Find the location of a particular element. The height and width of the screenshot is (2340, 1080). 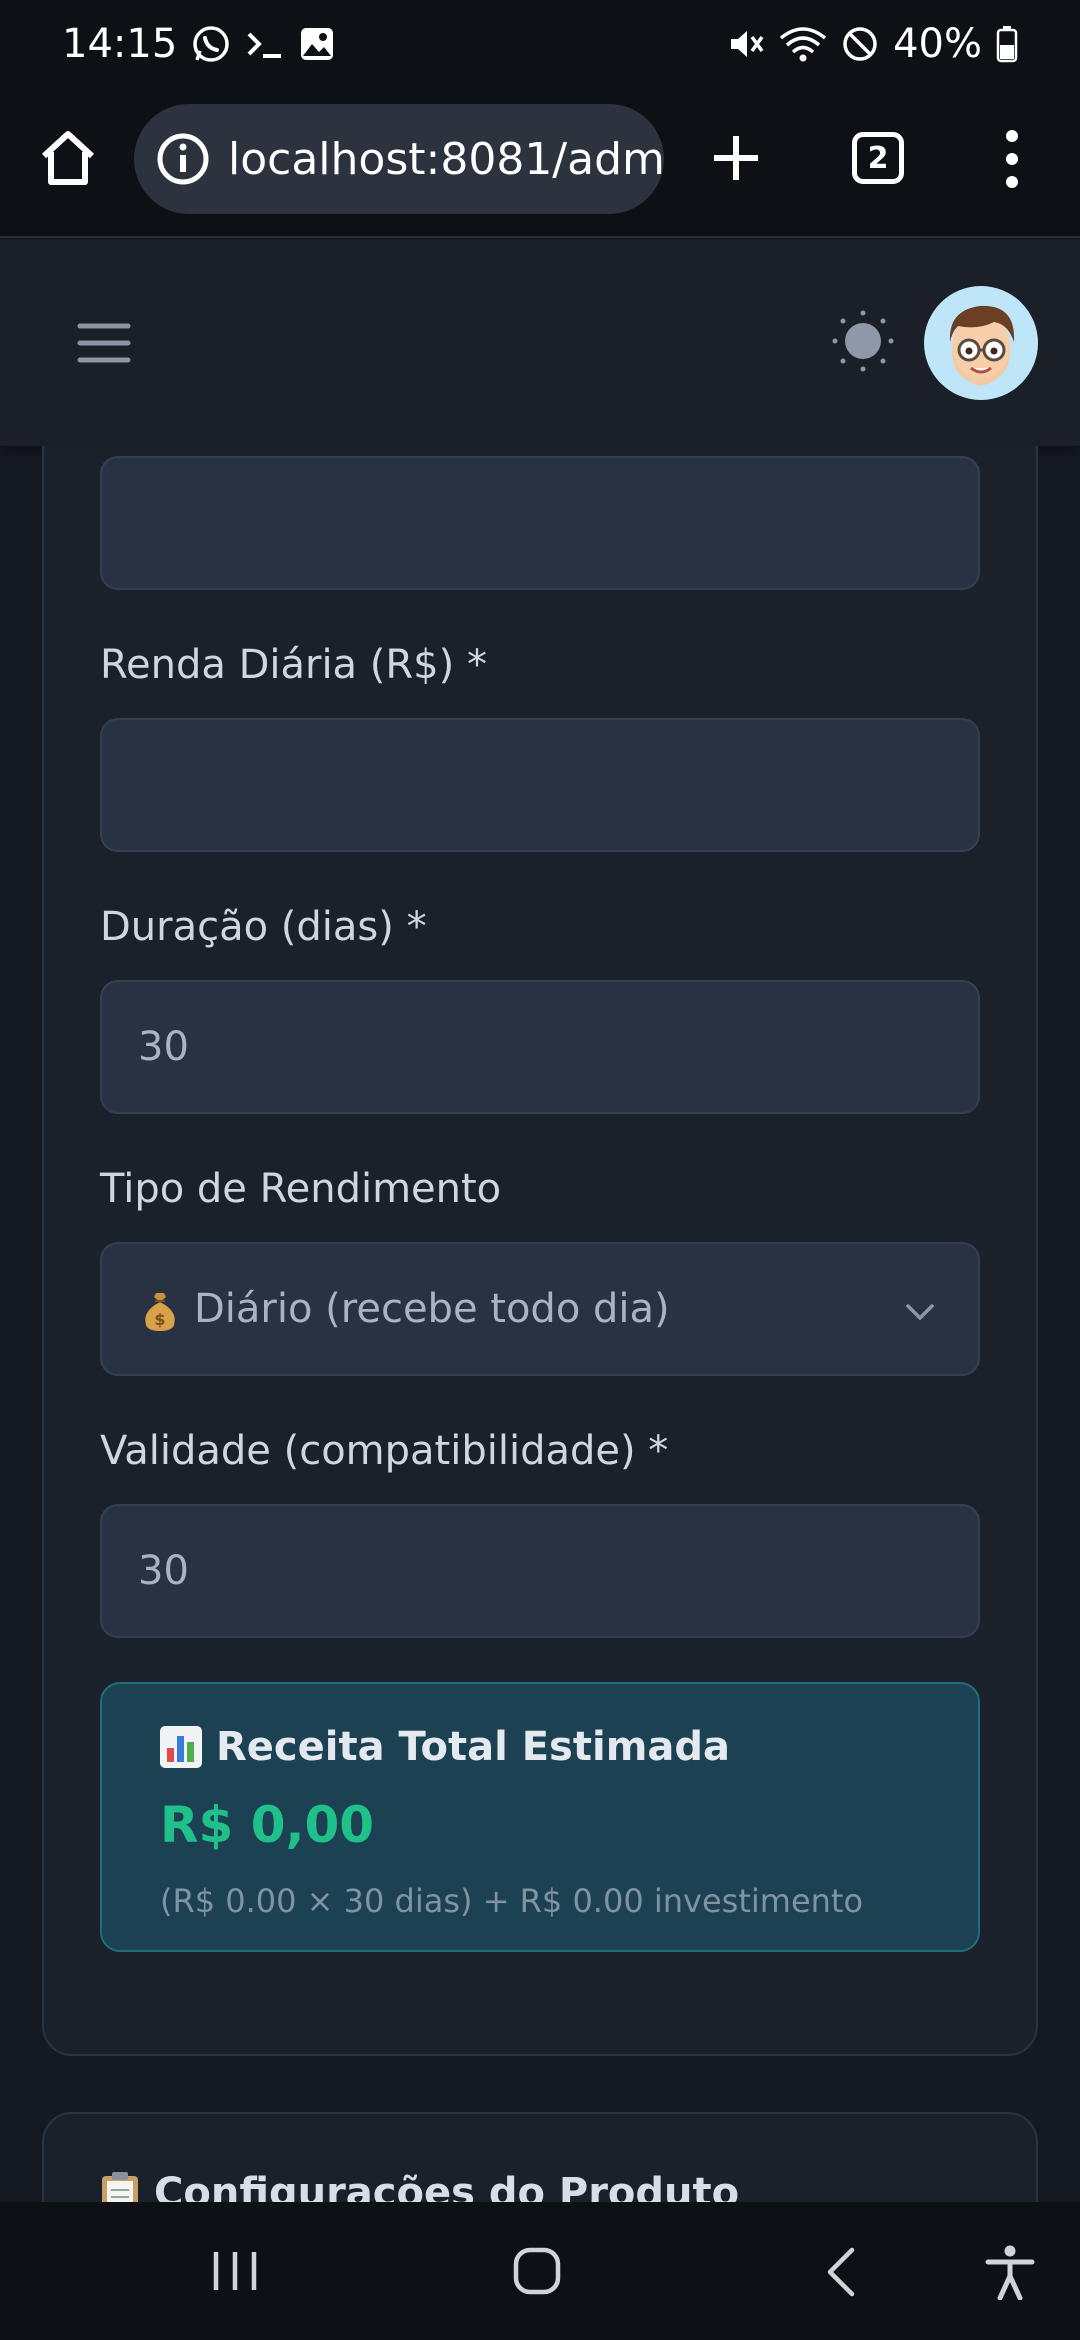

estimated-revenue-title-row: Receita Total Estimada is located at coordinates (444, 1747).